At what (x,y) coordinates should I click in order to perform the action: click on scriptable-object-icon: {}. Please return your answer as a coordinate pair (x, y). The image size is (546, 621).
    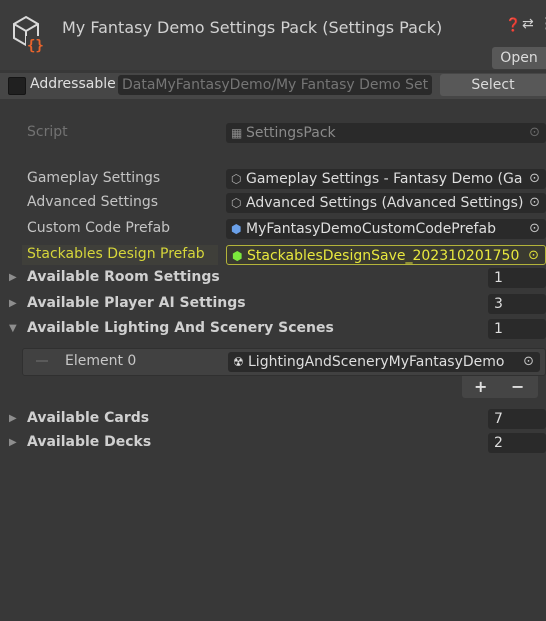
    Looking at the image, I should click on (28, 34).